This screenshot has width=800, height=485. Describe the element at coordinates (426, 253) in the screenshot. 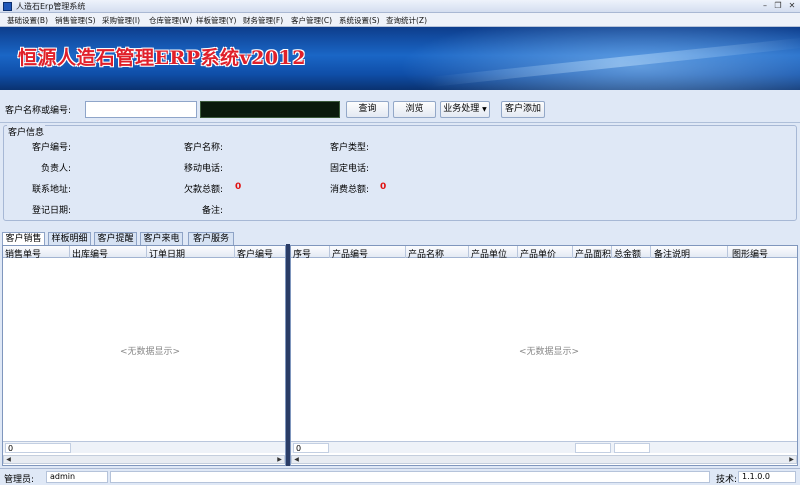

I see `column-header: 产品名称` at that location.